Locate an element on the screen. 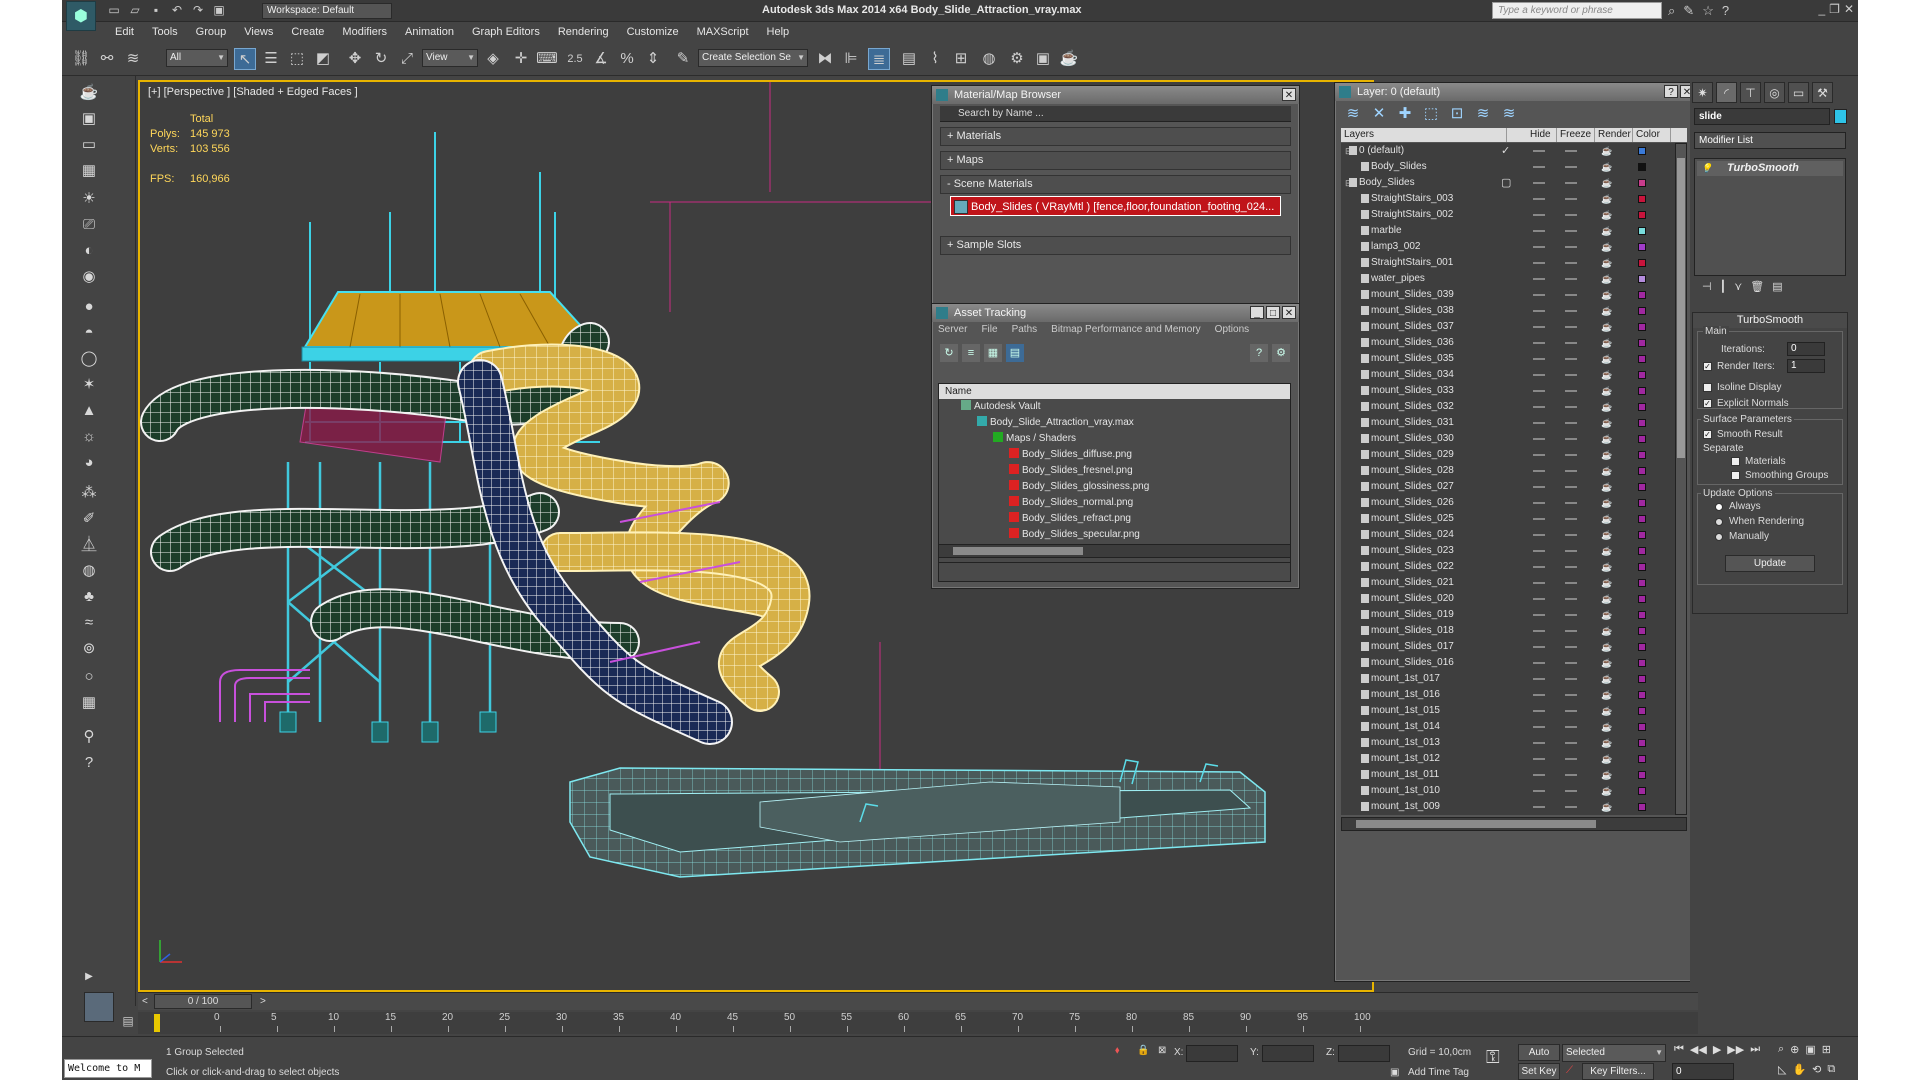 The image size is (1920, 1080). thumbnail-view-icon: ▦ is located at coordinates (993, 353).